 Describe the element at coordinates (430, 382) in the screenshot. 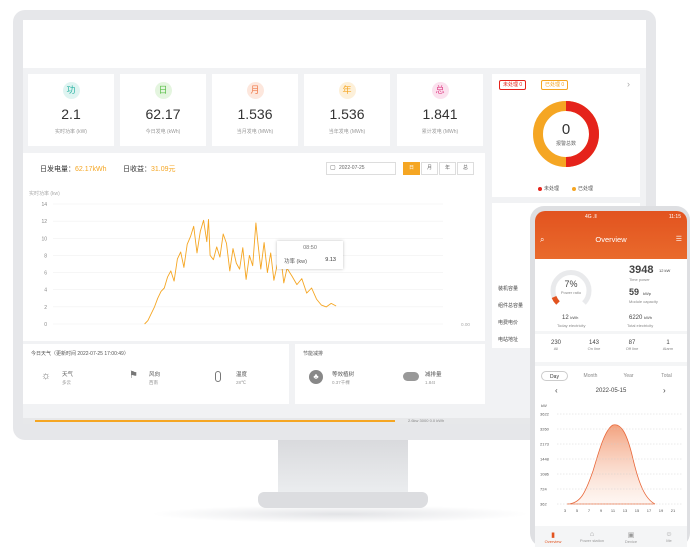

I see `saving-value: 1.84t` at that location.